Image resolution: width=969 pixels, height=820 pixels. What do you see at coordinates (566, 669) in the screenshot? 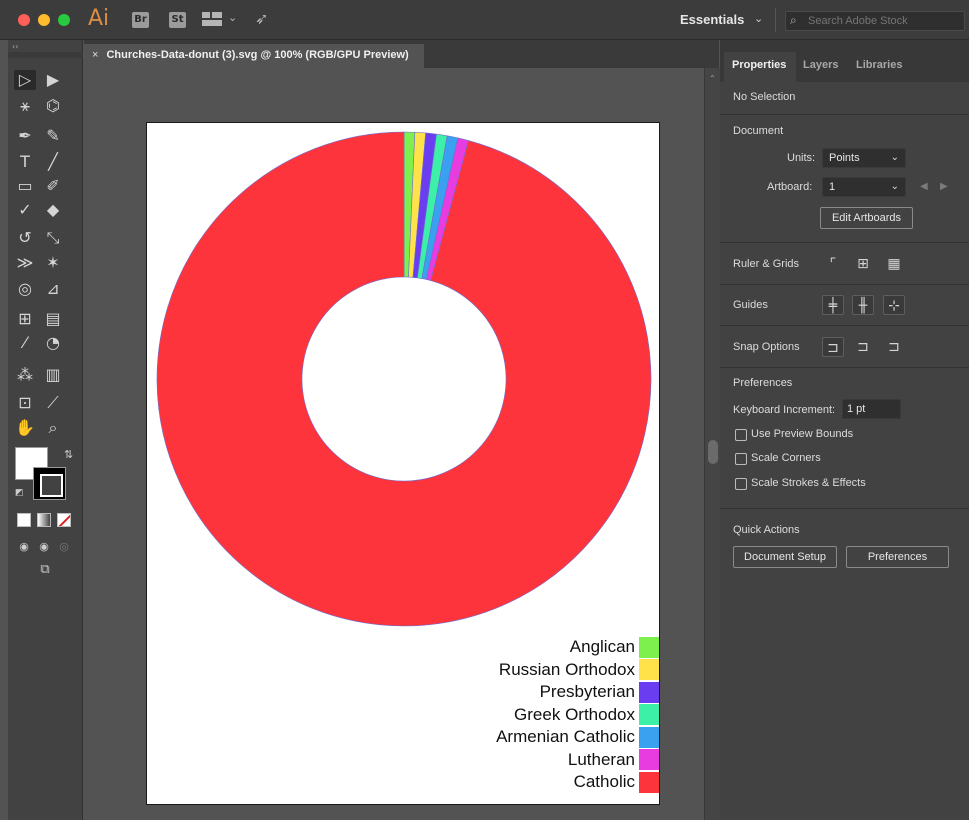
I see `legend-label: Russian Orthodox` at bounding box center [566, 669].